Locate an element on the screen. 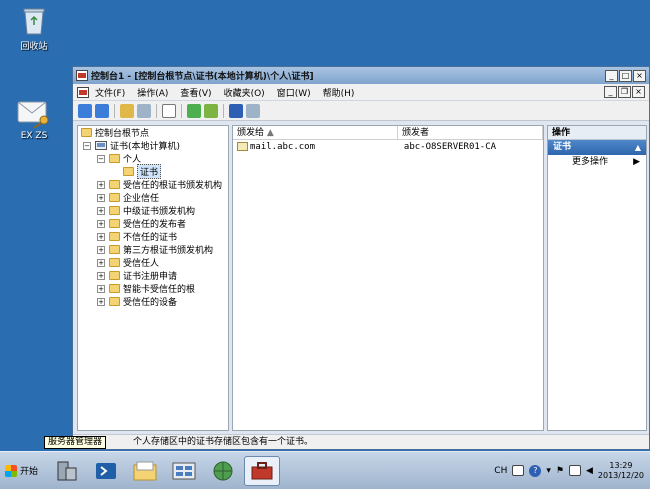 Image resolution: width=650 pixels, height=489 pixels. refresh-icon is located at coordinates (194, 110).